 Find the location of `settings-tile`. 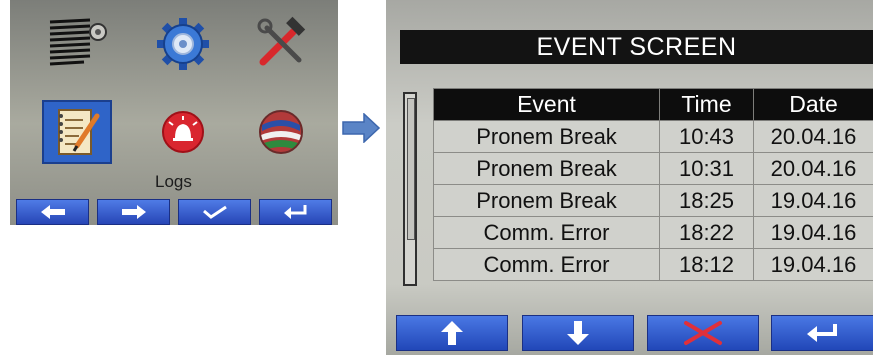

settings-tile is located at coordinates (183, 44).